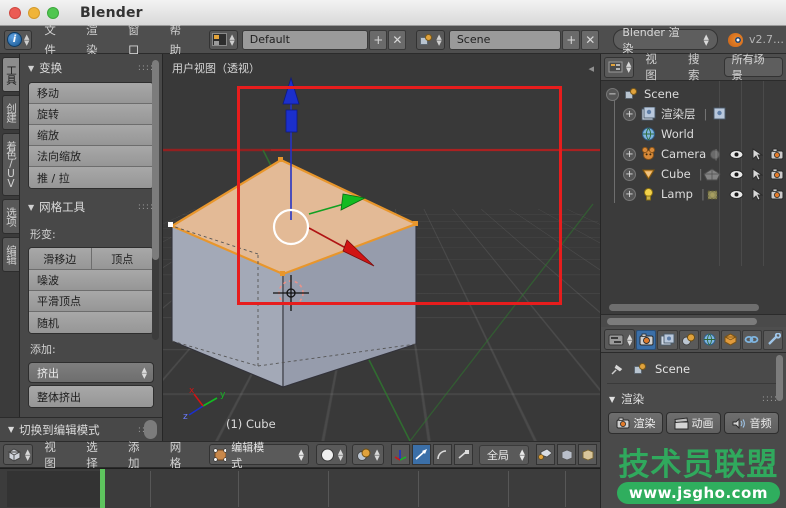 The height and width of the screenshot is (508, 786). I want to click on toolshelf-tab-edit: 编辑, so click(10, 254).